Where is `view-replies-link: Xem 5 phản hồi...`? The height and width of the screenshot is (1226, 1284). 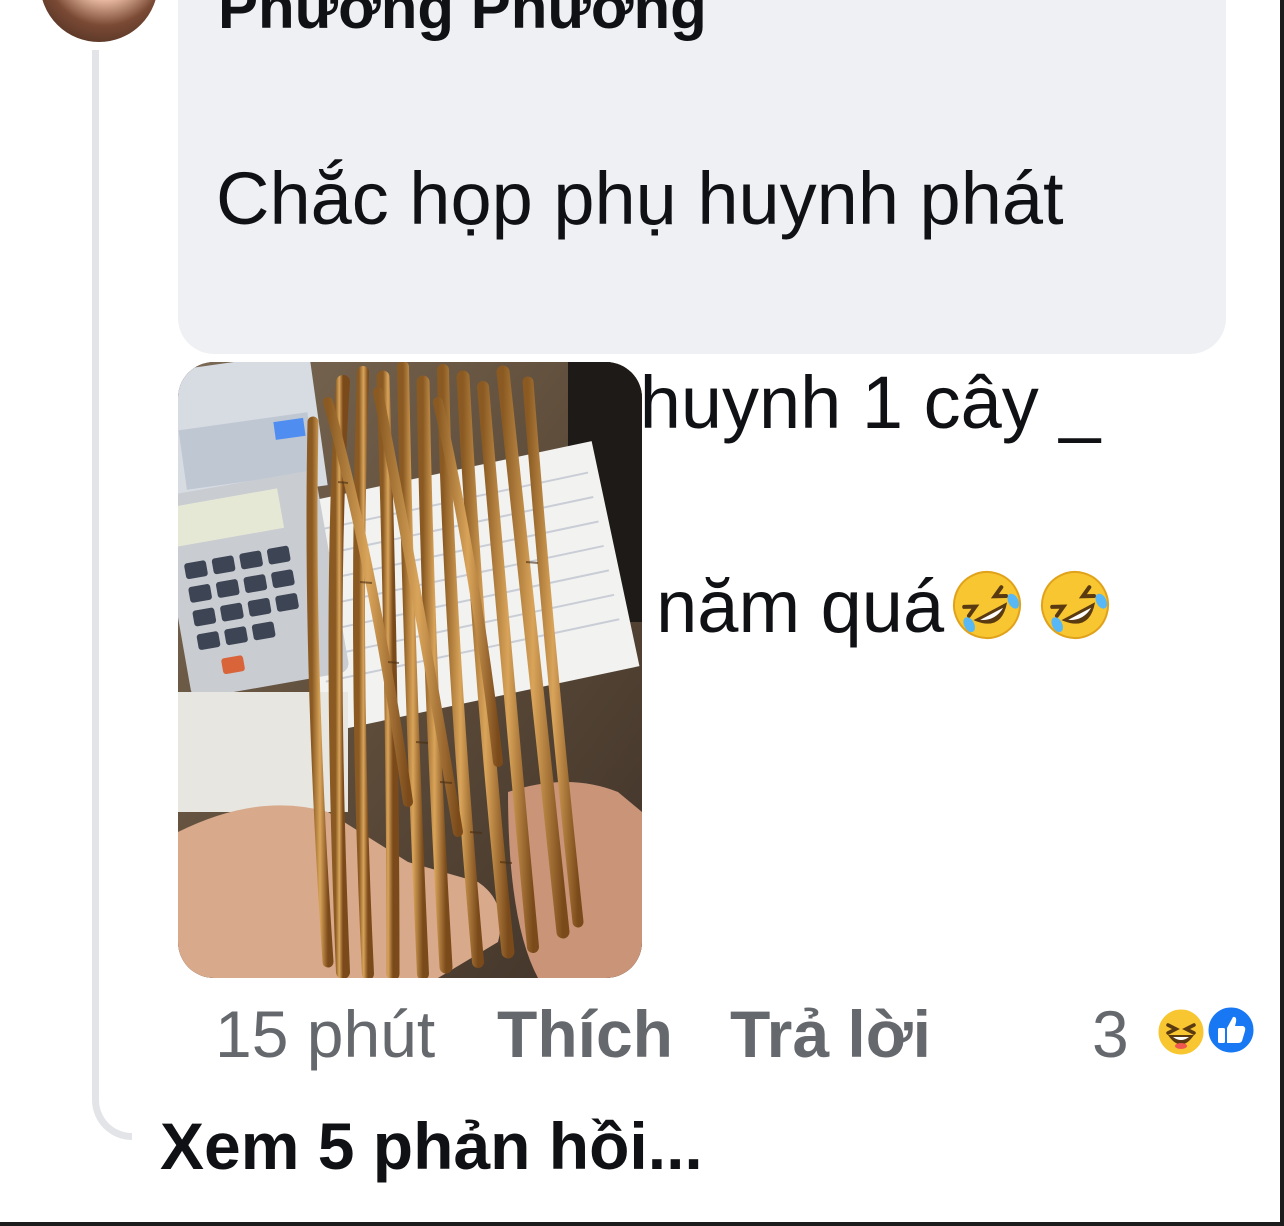
view-replies-link: Xem 5 phản hồi... is located at coordinates (431, 1146).